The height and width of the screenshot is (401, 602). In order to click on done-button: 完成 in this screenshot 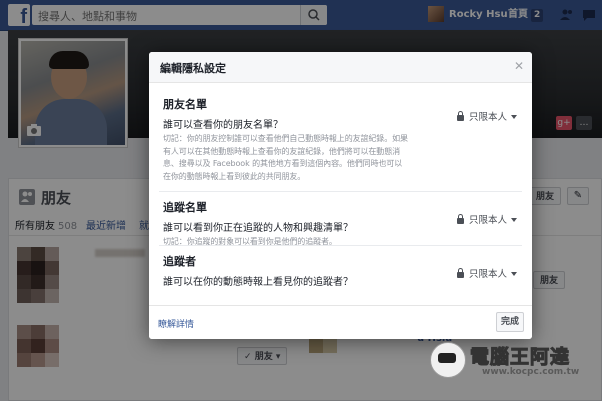, I will do `click(510, 322)`.